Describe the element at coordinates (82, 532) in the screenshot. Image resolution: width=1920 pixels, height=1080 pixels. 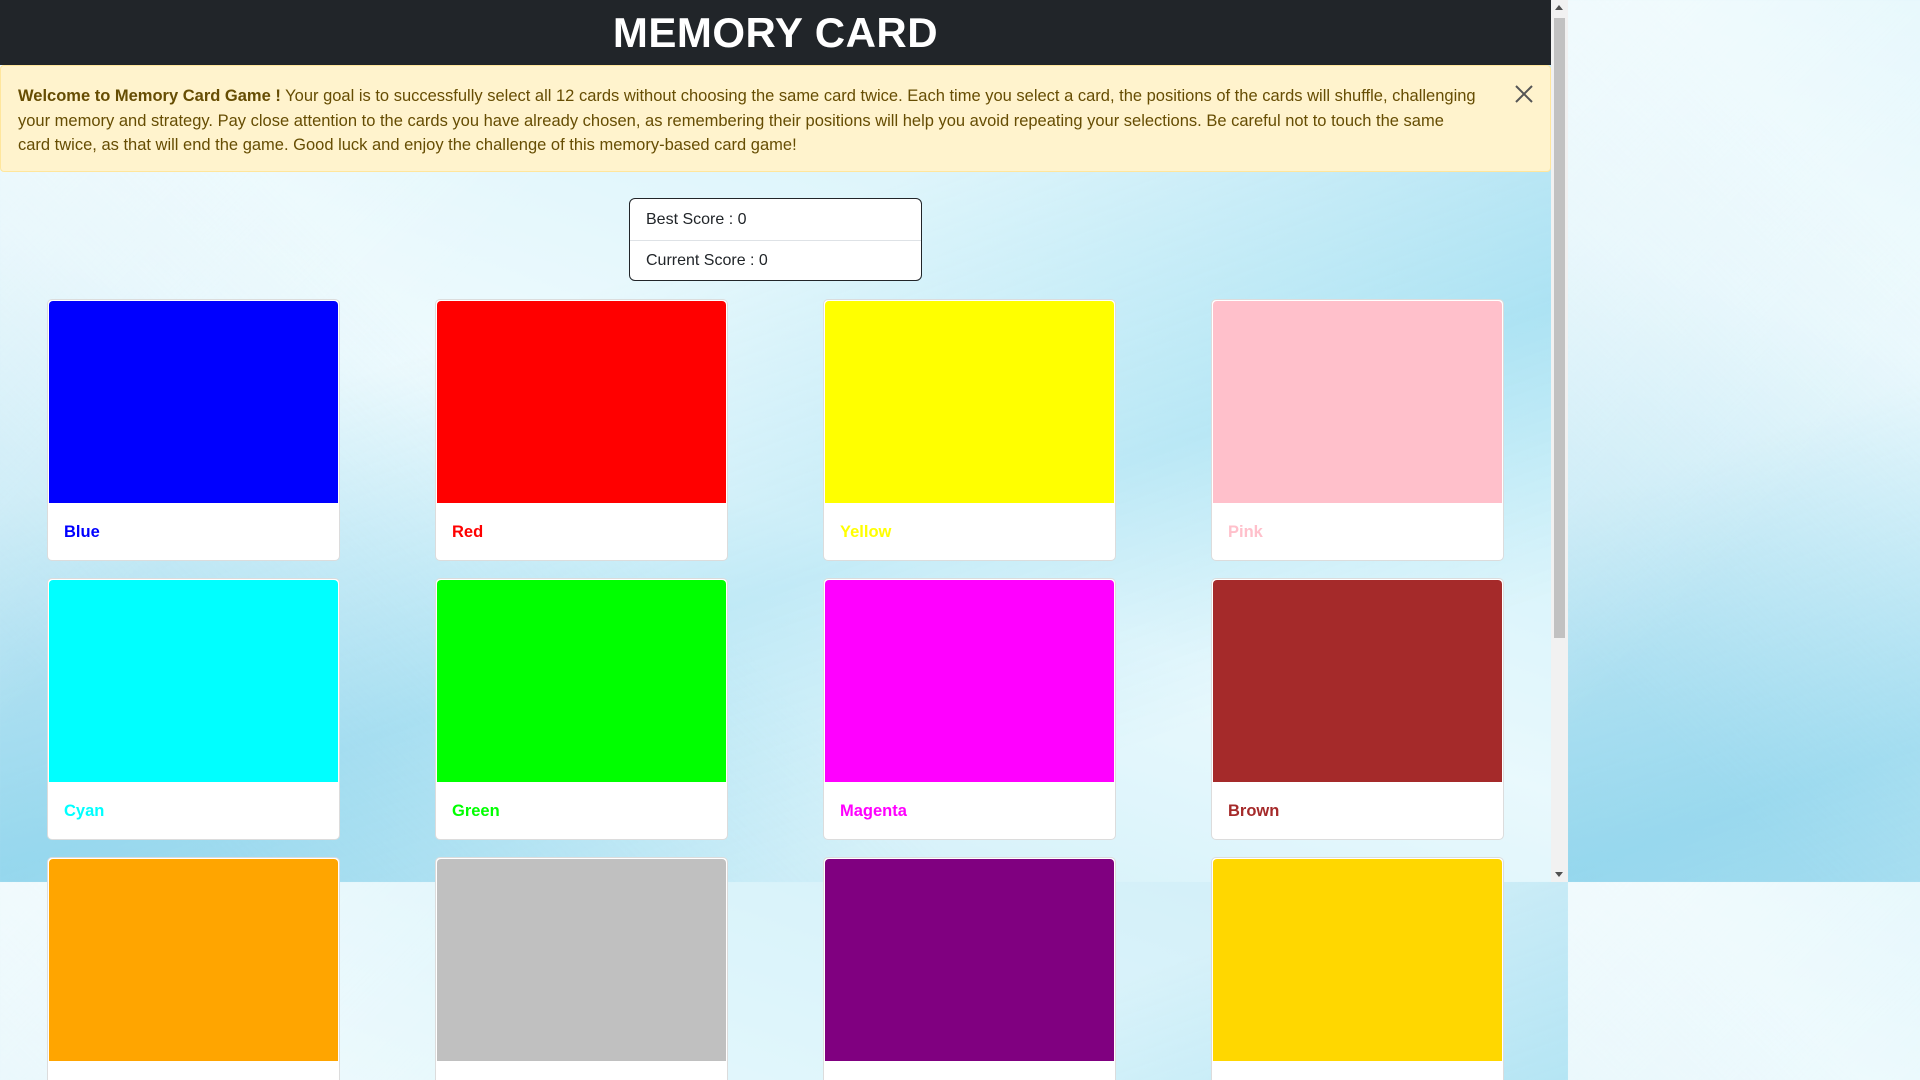
I see `card-label: Blue` at that location.